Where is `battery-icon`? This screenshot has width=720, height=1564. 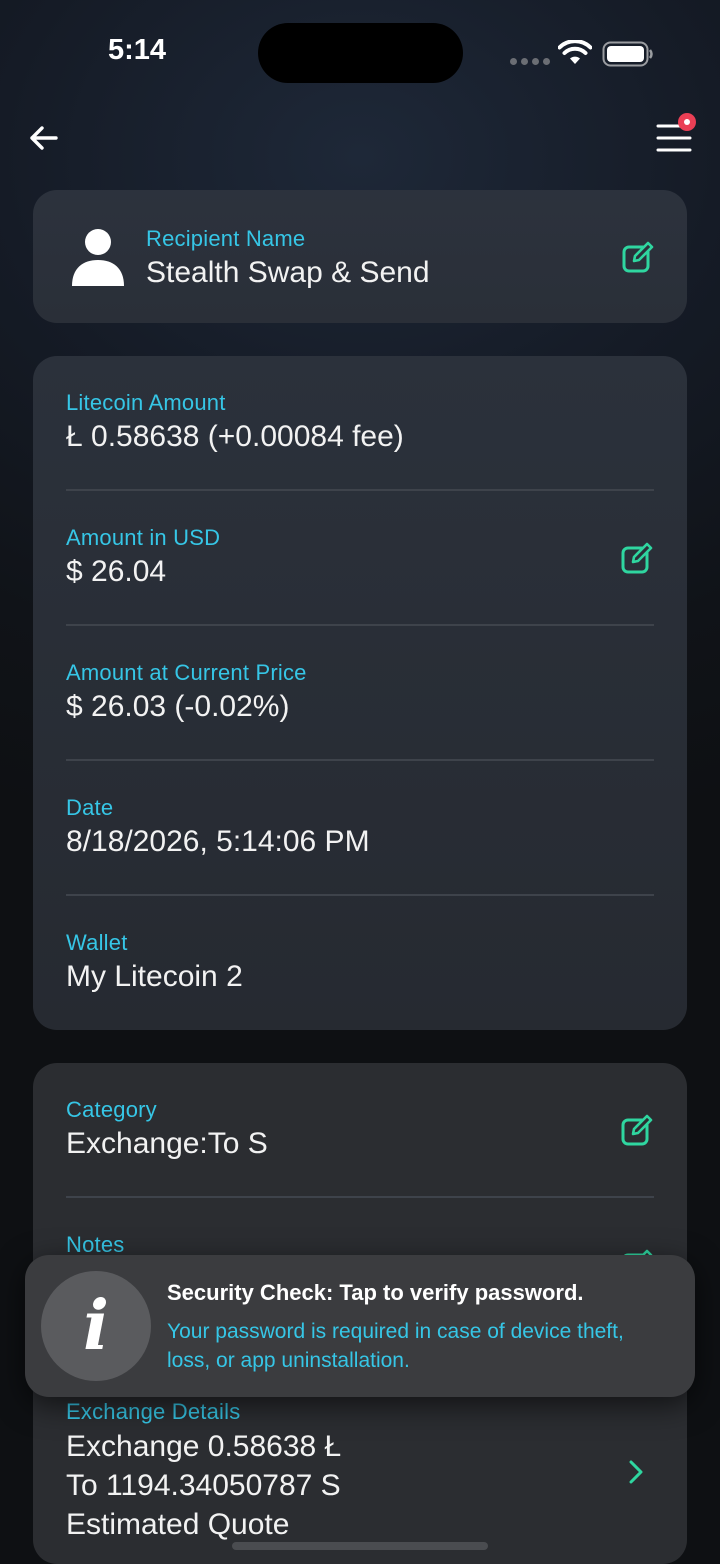
battery-icon is located at coordinates (627, 54).